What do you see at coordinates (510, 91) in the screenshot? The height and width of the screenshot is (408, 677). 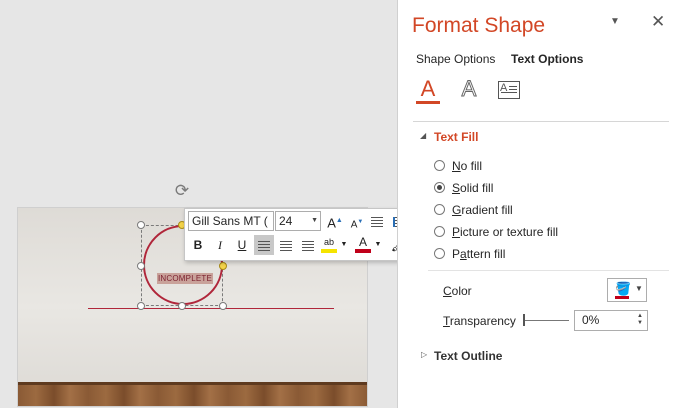 I see `textbox-tab: A` at bounding box center [510, 91].